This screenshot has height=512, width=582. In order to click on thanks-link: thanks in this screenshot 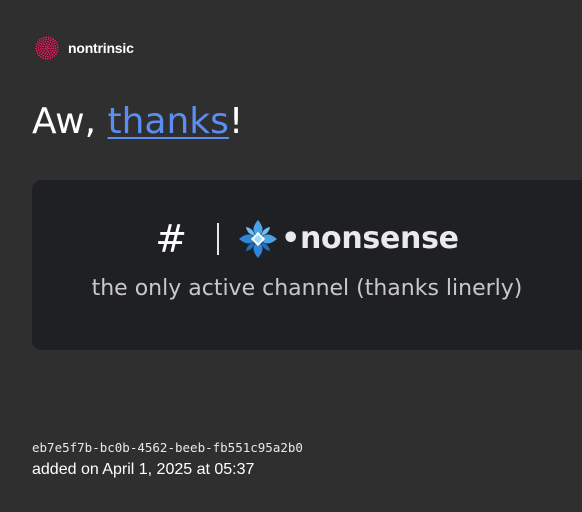, I will do `click(168, 121)`.